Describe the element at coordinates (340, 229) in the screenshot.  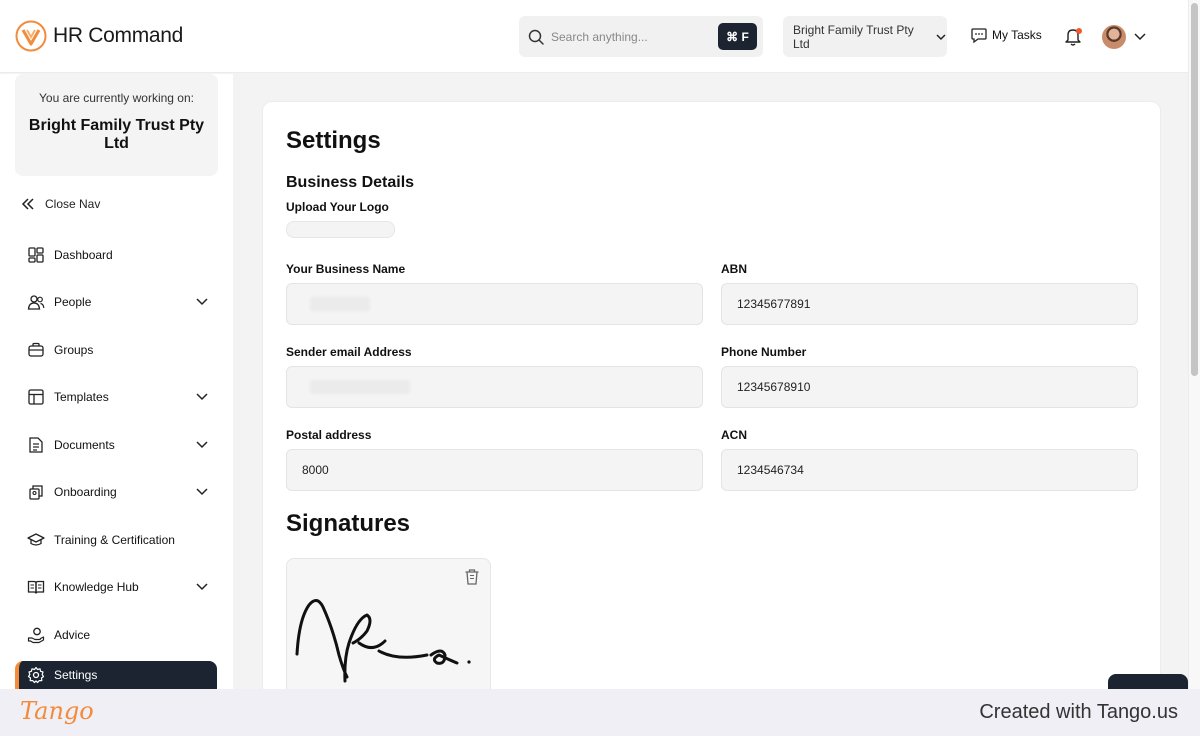
I see `upload-logo-button` at that location.